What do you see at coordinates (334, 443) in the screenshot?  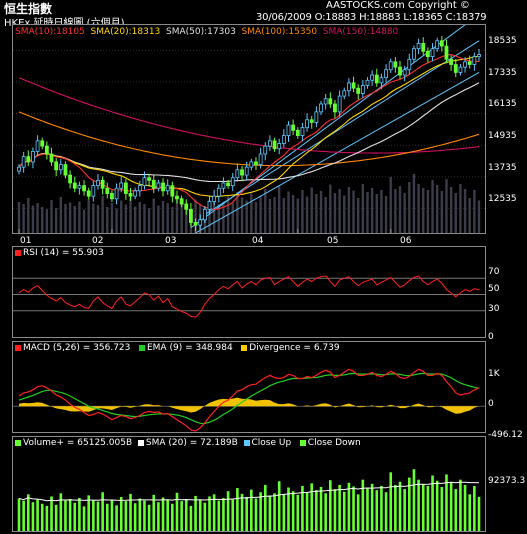 I see `close-down-legend-text: Close Down` at bounding box center [334, 443].